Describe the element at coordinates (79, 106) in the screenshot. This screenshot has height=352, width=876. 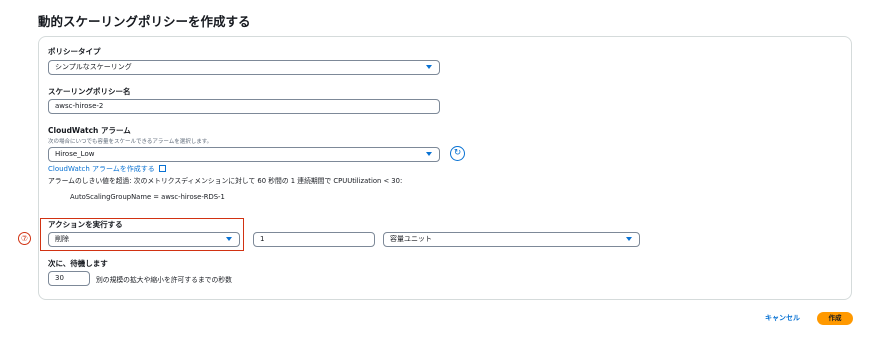
I see `policy-name-value: awsc-hirose-2` at that location.